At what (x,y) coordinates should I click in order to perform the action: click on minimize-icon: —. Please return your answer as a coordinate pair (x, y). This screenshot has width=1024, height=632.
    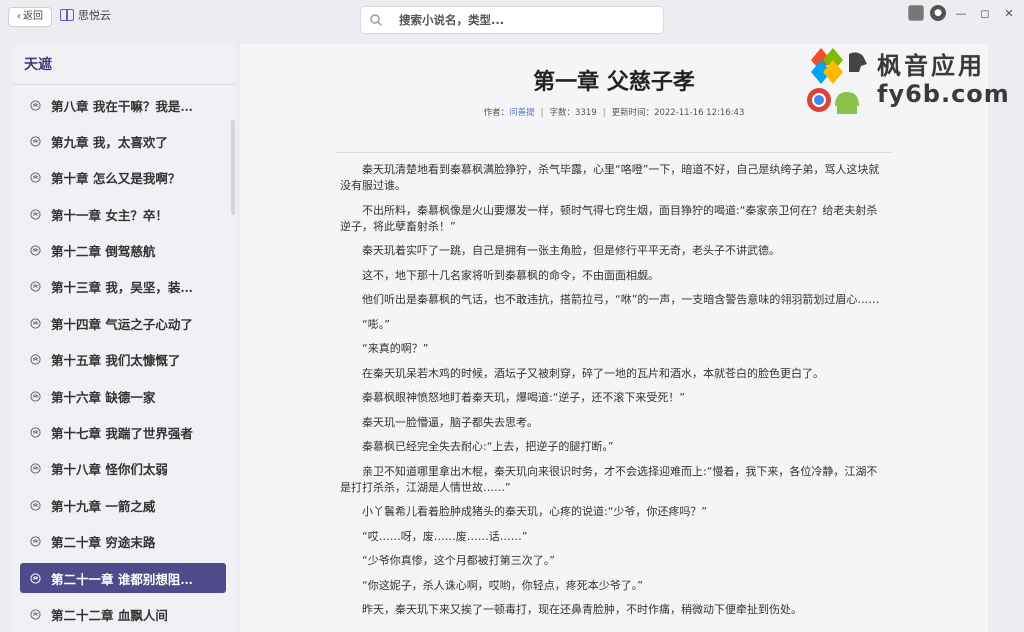
    Looking at the image, I should click on (961, 13).